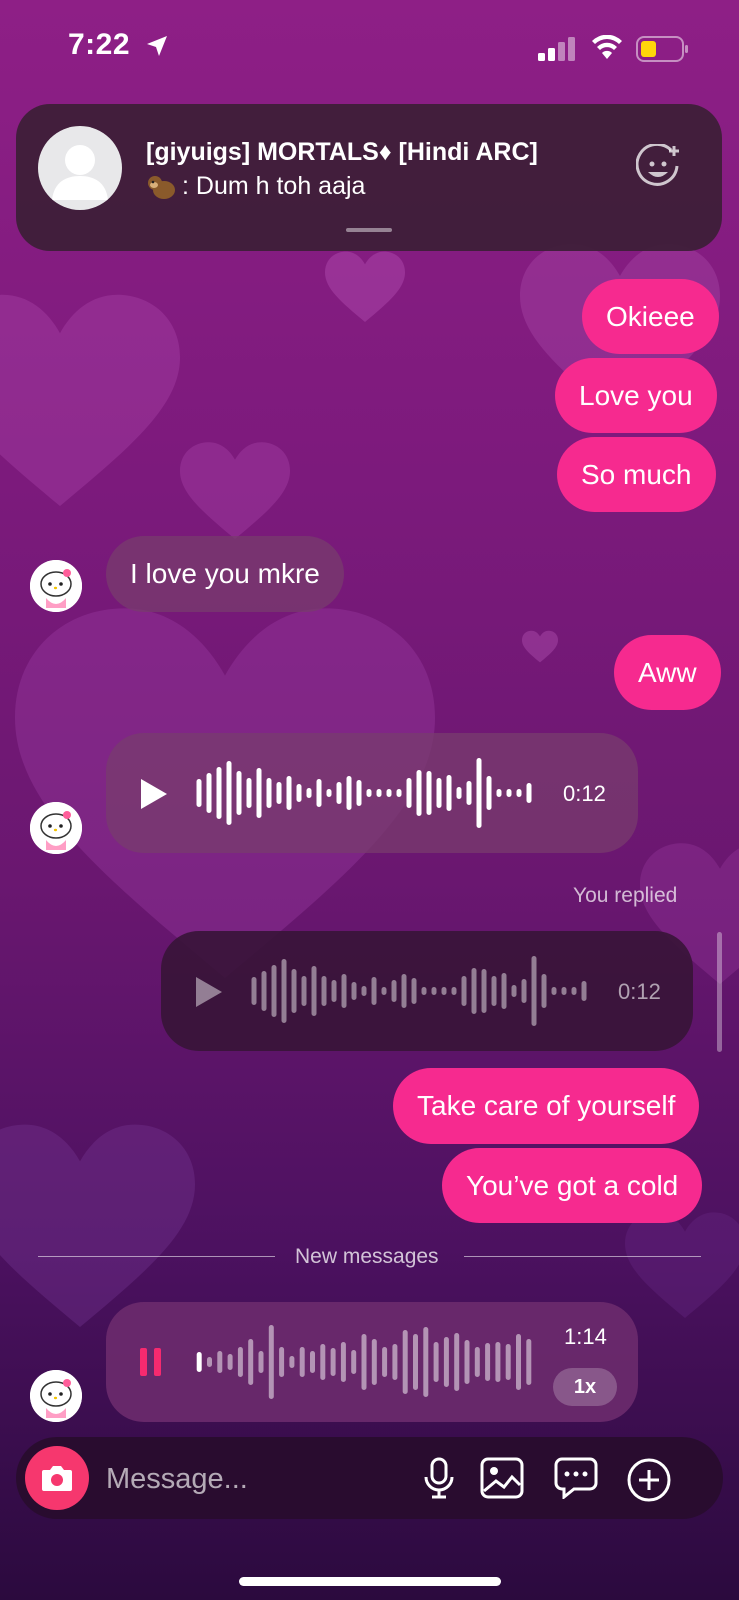  Describe the element at coordinates (719, 992) in the screenshot. I see `scroll-indicator` at that location.